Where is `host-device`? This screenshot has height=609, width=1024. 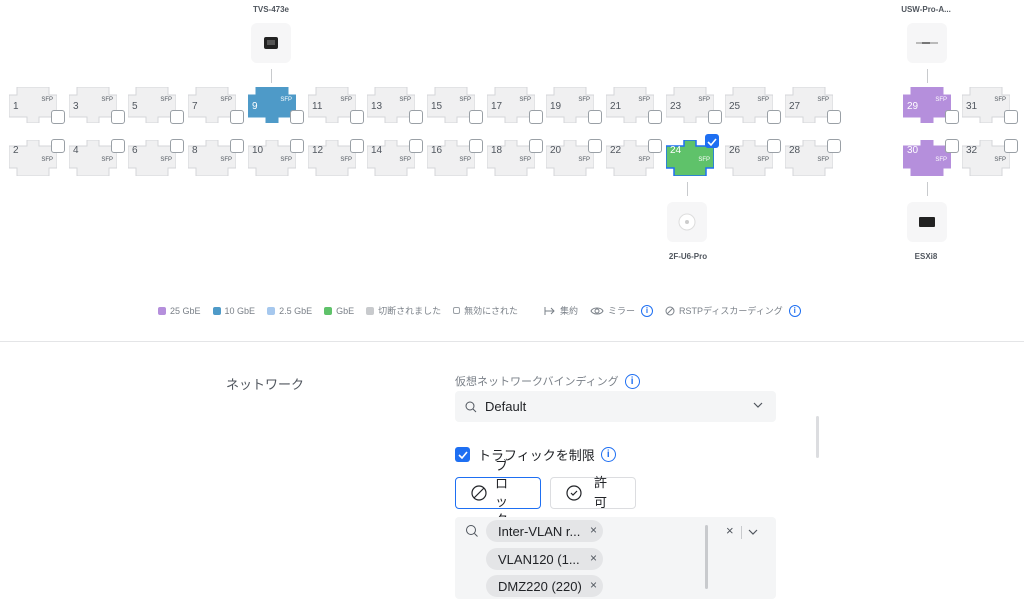
host-device is located at coordinates (927, 222).